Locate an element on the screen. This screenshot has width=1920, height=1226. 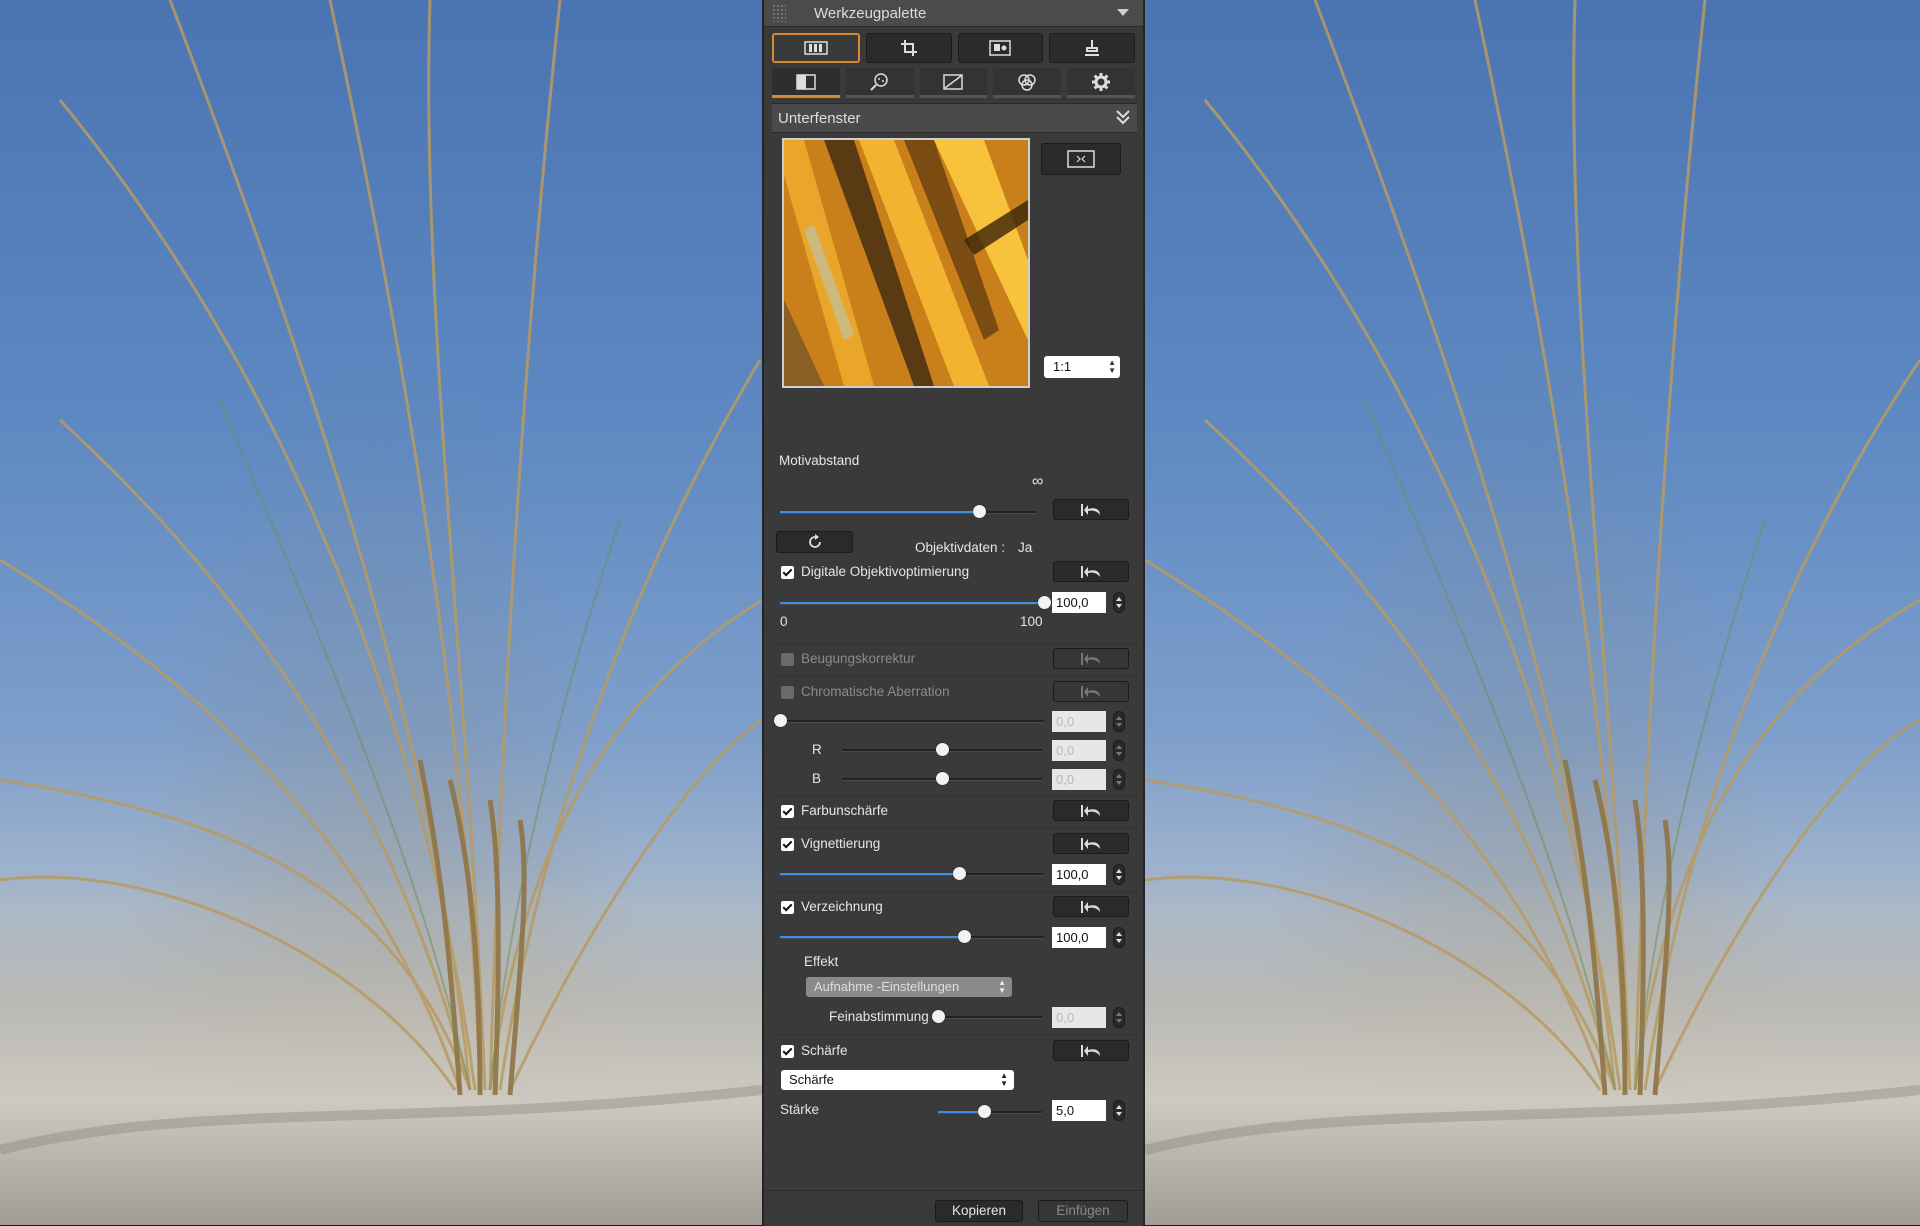
tab-stamp is located at coordinates (1092, 48).